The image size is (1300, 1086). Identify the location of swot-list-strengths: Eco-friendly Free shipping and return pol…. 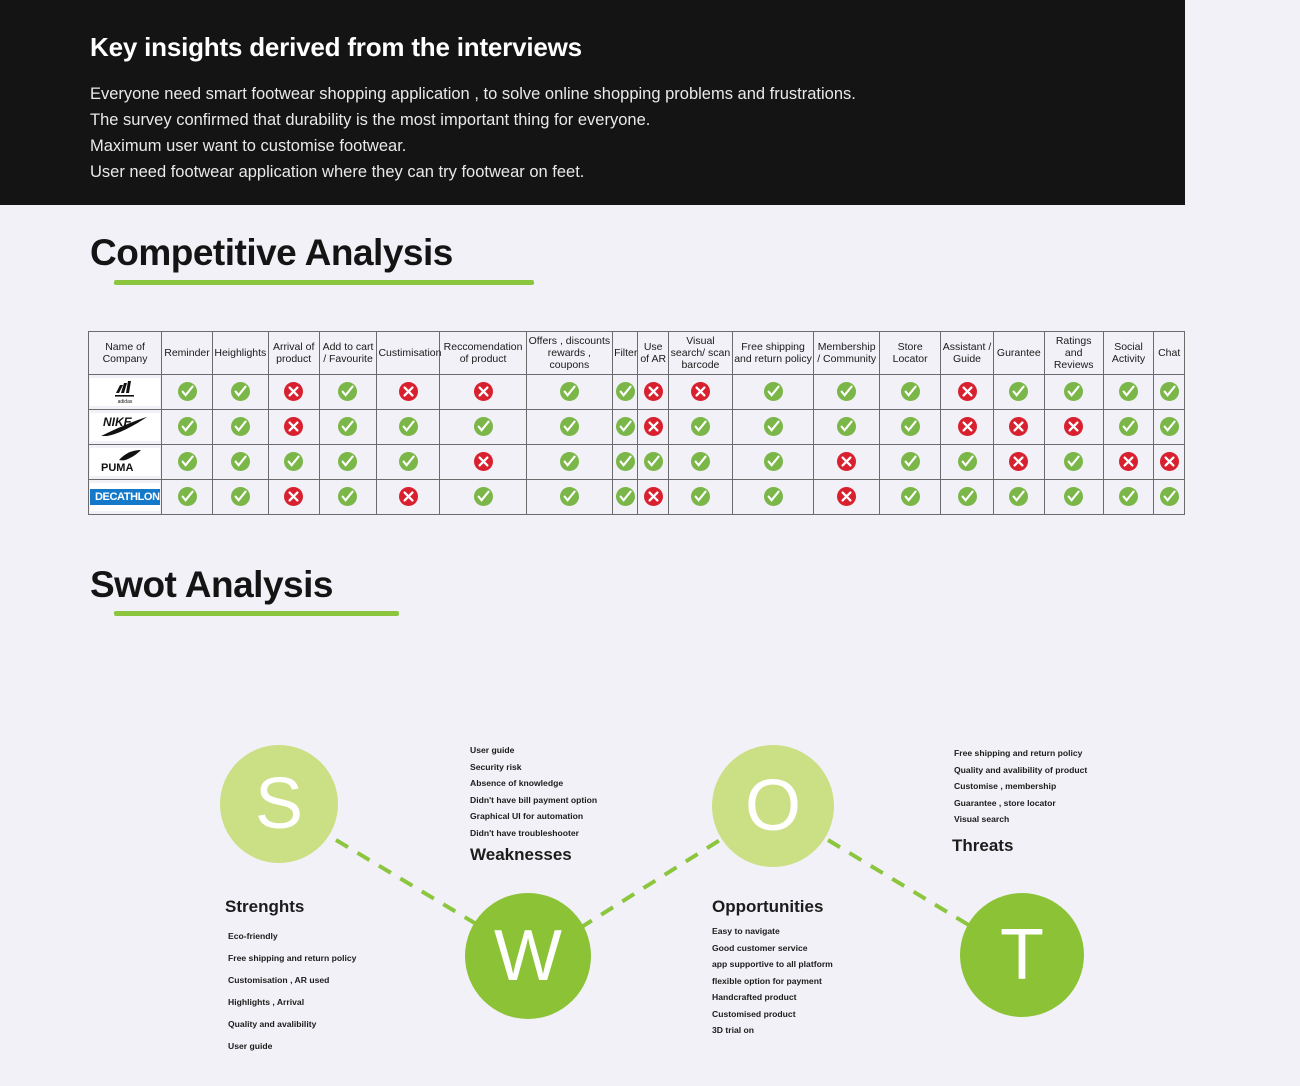
(292, 991).